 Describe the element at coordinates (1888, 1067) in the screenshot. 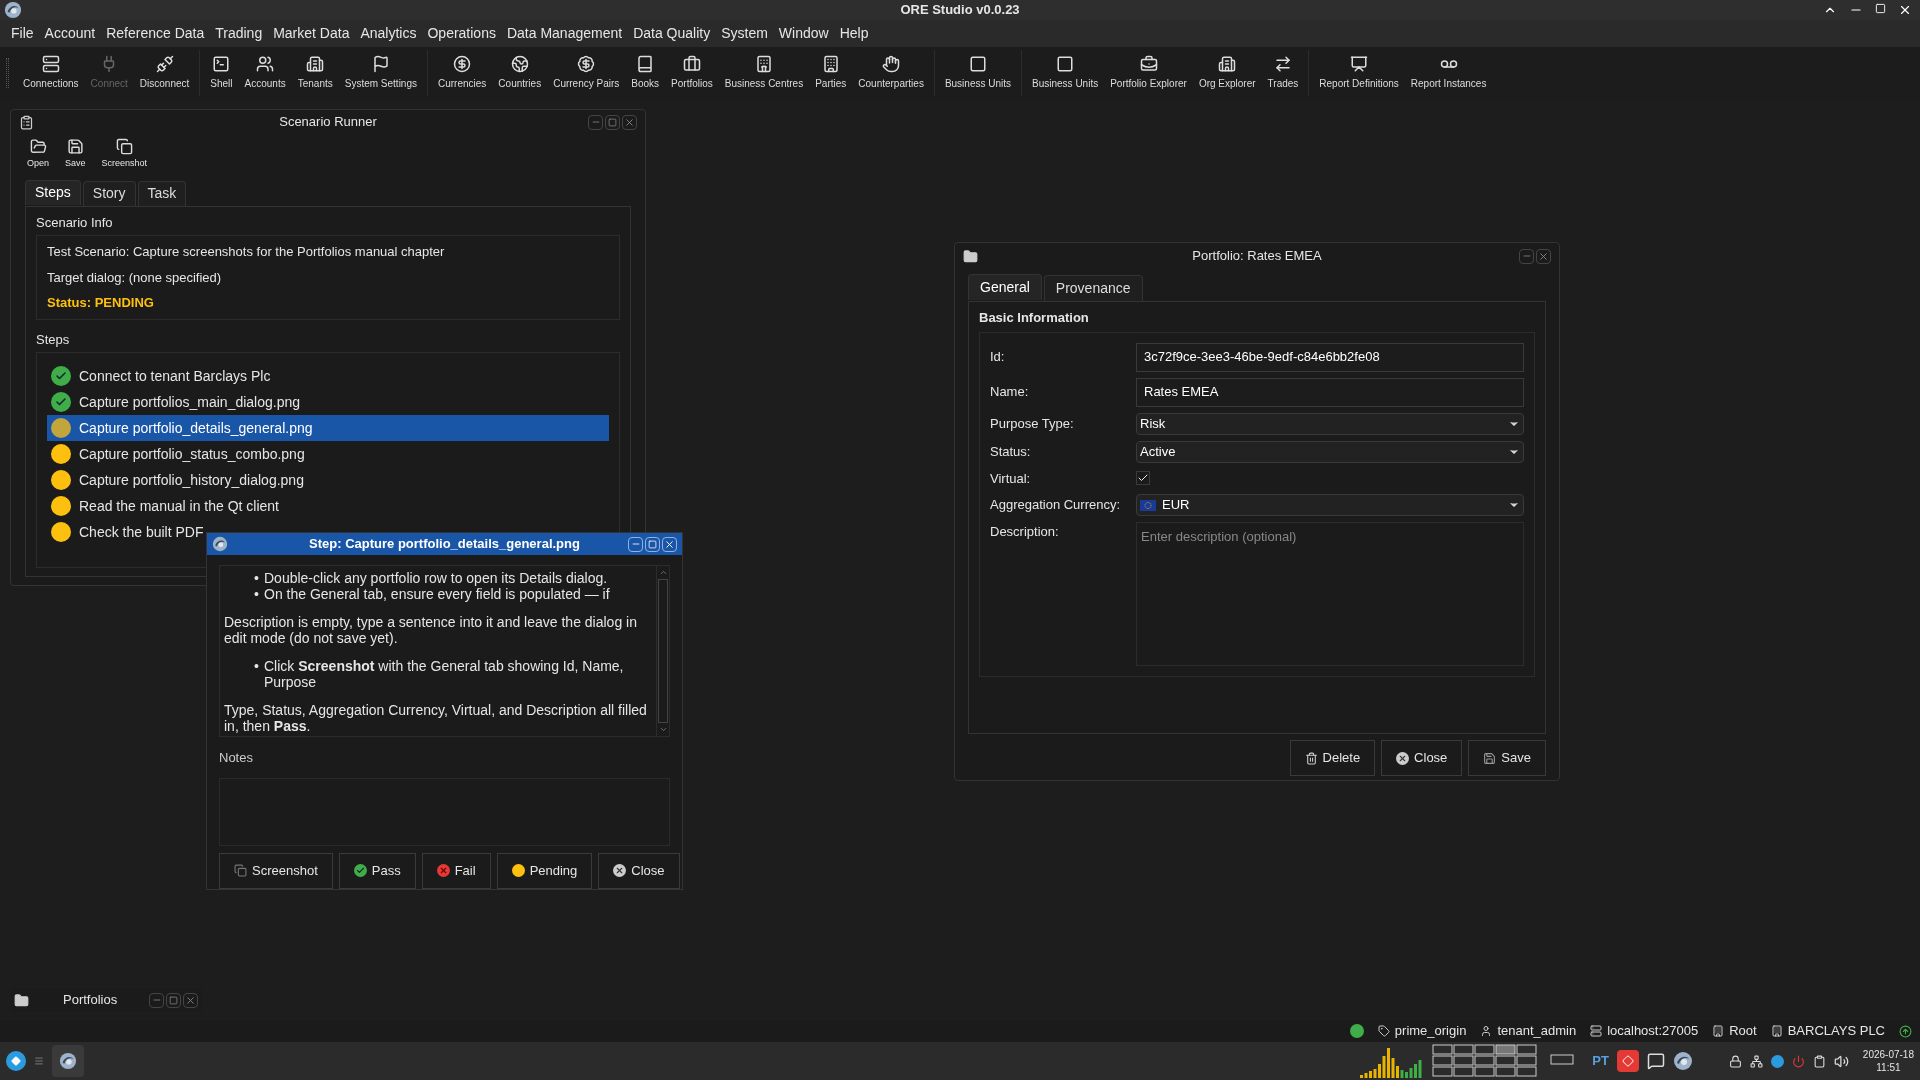

I see `time-text: 11:51` at that location.